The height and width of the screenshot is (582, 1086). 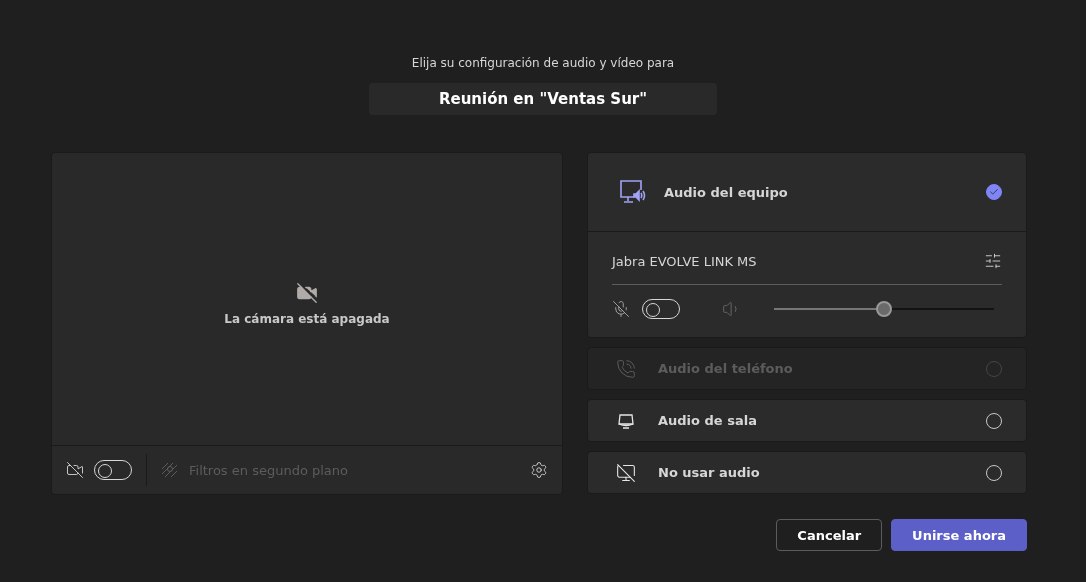 What do you see at coordinates (621, 309) in the screenshot?
I see `mic-off-icon` at bounding box center [621, 309].